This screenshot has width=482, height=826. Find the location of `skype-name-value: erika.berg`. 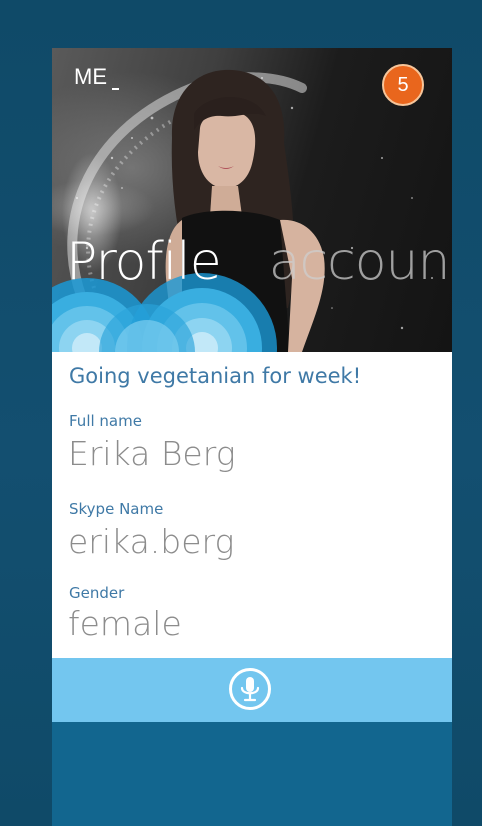

skype-name-value: erika.berg is located at coordinates (151, 541).